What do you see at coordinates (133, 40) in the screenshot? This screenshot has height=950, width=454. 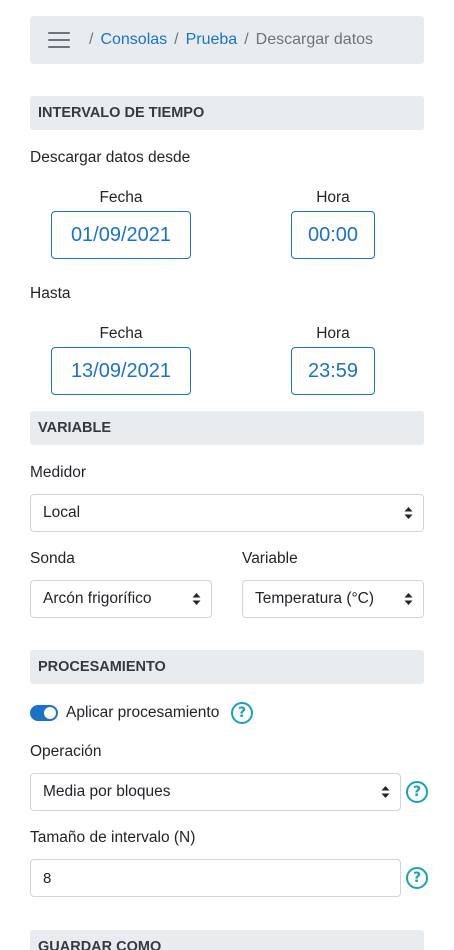 I see `breadcrumb-link-consolas: Consolas` at bounding box center [133, 40].